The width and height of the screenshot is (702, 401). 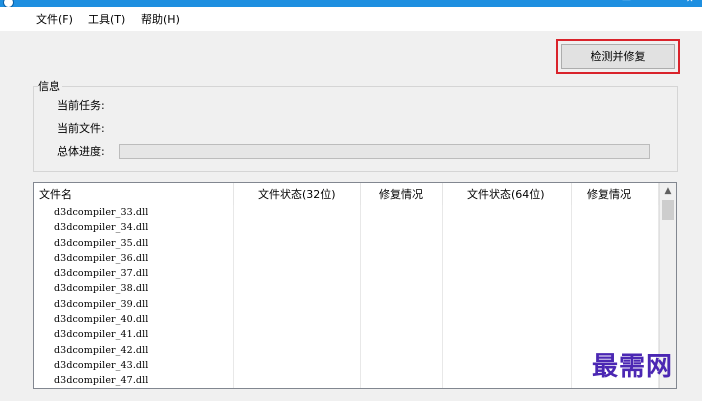 What do you see at coordinates (101, 335) in the screenshot?
I see `filename-cell: d3dcompiler_41.dll` at bounding box center [101, 335].